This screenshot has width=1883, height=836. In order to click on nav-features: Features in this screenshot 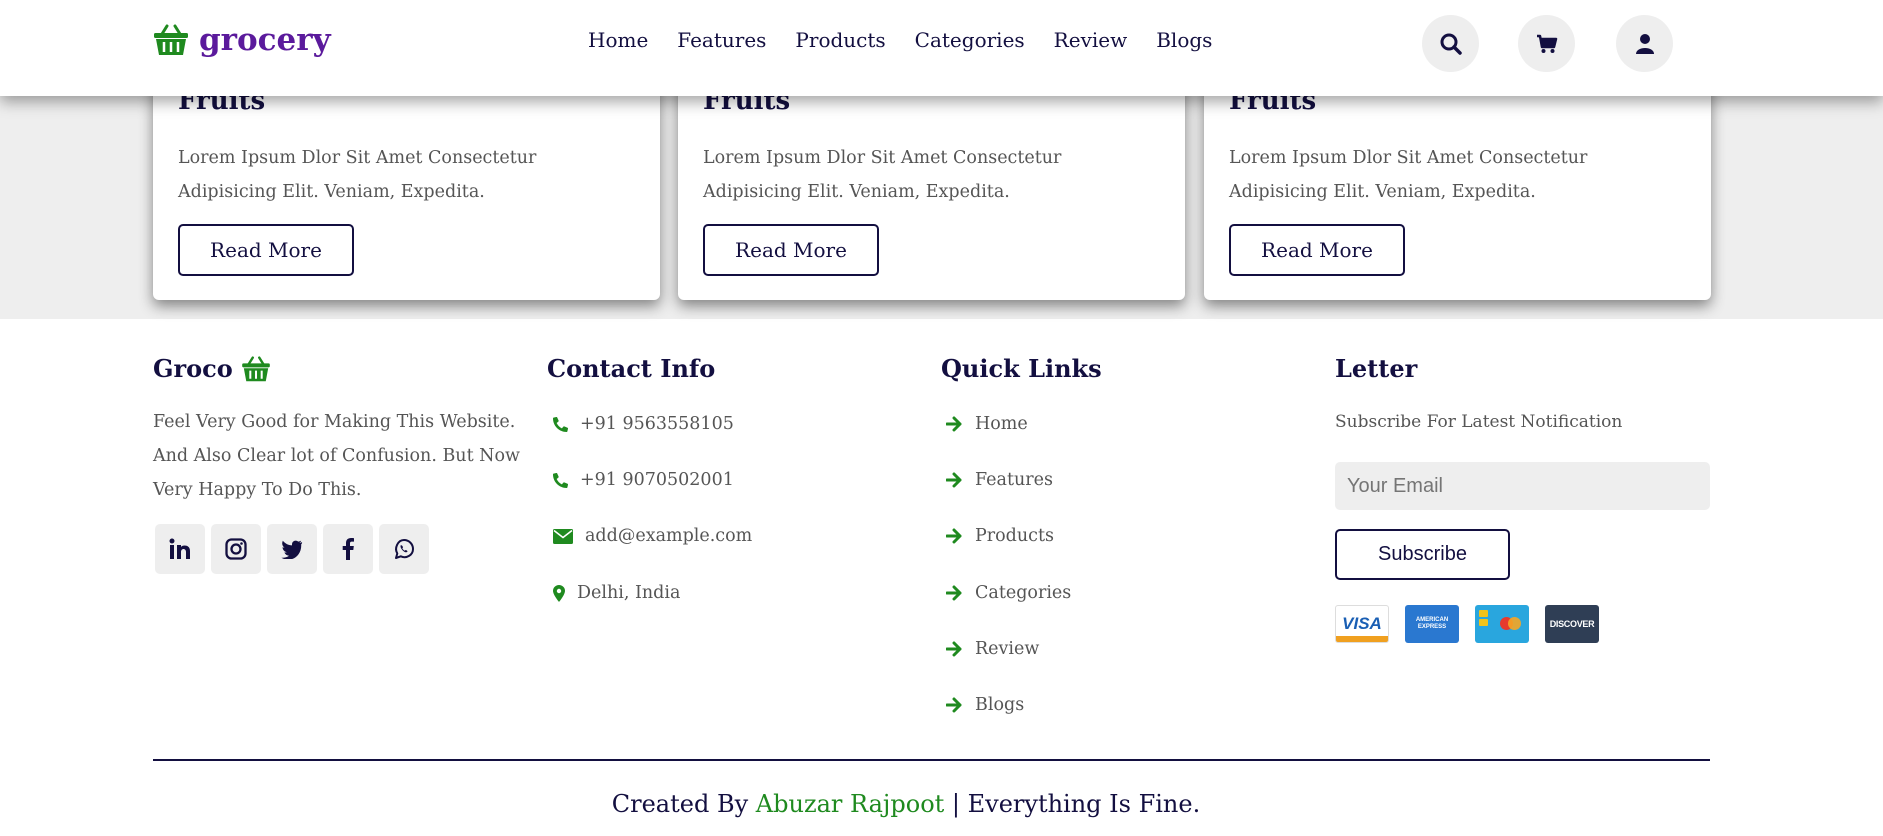, I will do `click(721, 40)`.